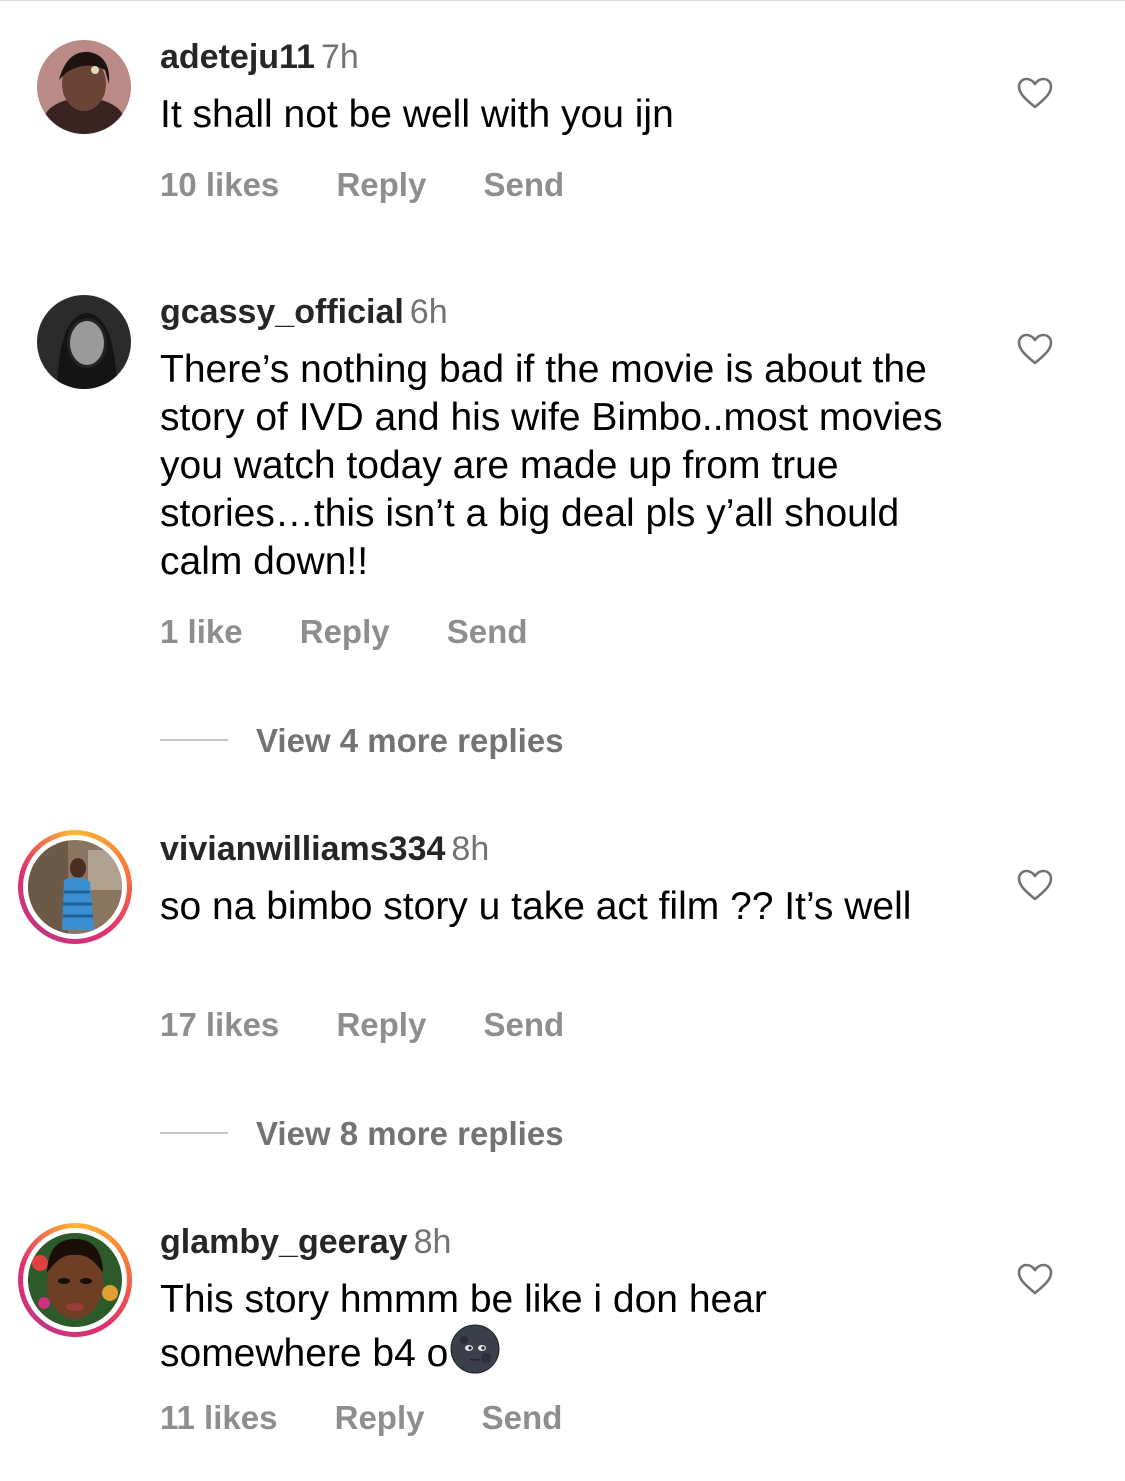 The height and width of the screenshot is (1481, 1125). What do you see at coordinates (304, 312) in the screenshot?
I see `comment-username: gcassy_official 6h` at bounding box center [304, 312].